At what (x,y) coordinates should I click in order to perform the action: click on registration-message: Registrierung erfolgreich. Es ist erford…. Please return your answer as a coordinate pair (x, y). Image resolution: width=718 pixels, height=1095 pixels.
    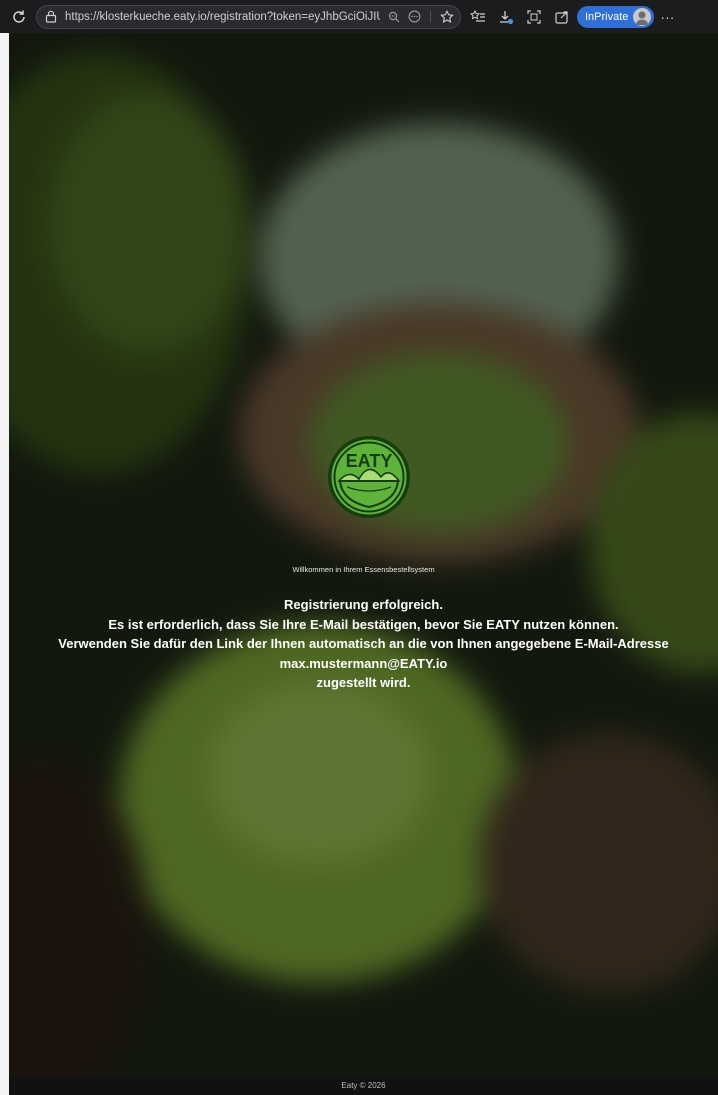
    Looking at the image, I should click on (363, 644).